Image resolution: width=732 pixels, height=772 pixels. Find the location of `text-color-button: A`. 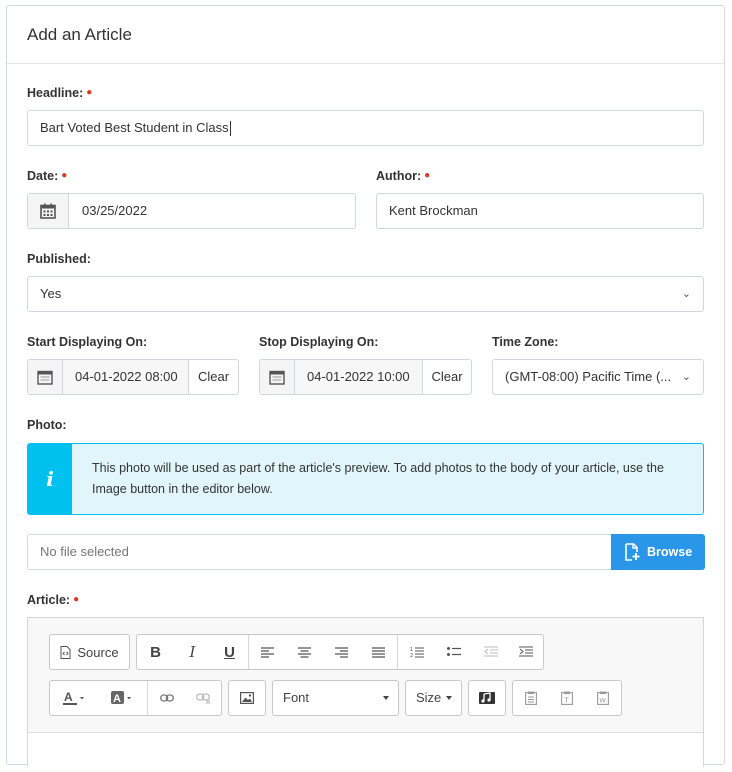

text-color-button: A is located at coordinates (74, 698).